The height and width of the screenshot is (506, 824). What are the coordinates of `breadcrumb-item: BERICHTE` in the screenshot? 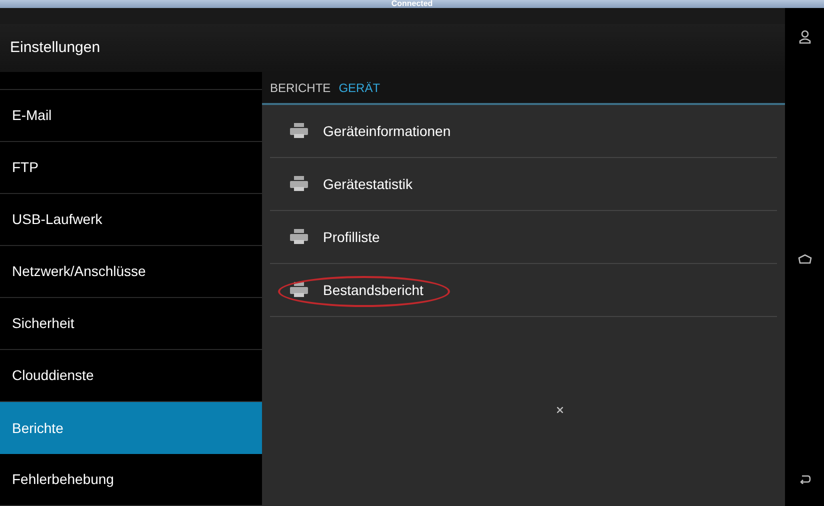 It's located at (300, 87).